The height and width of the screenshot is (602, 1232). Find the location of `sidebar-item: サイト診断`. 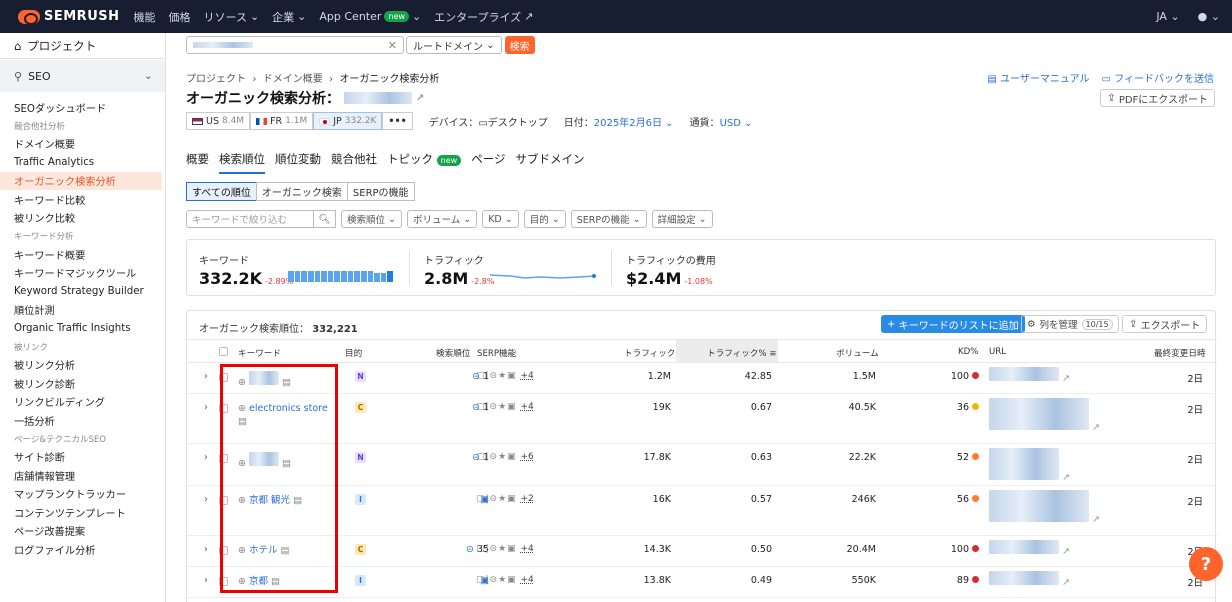

sidebar-item: サイト診断 is located at coordinates (82, 457).